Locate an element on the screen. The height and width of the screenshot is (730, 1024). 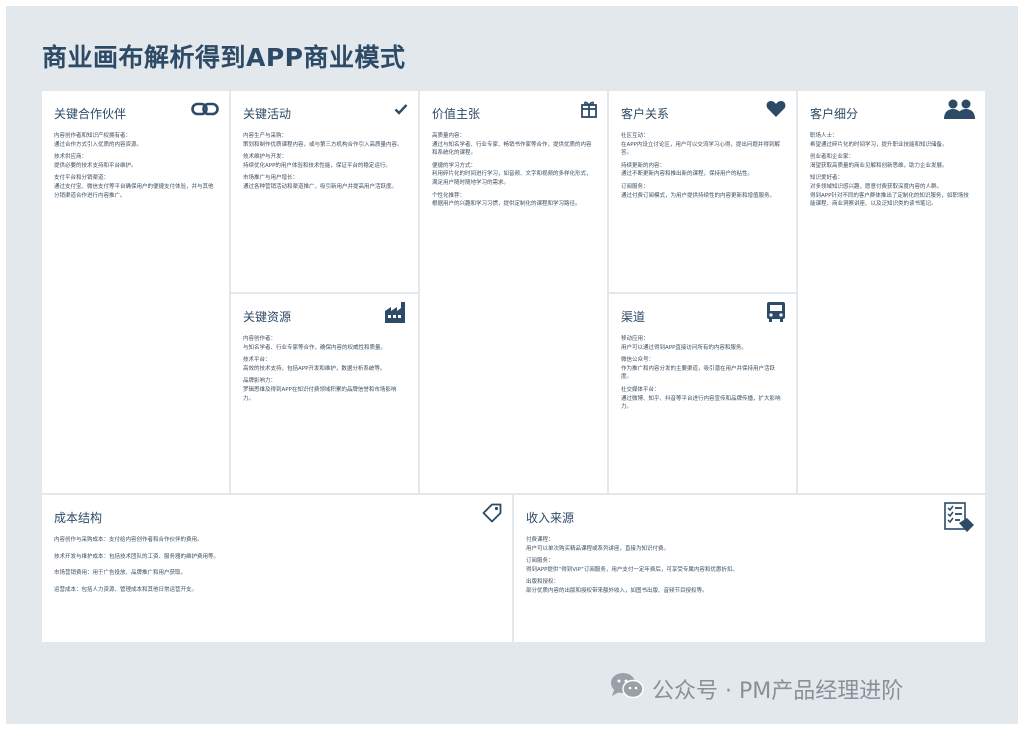
box-line: 通过不断更新内容和推出新的课程，保持用户的粘性。 is located at coordinates (687, 174).